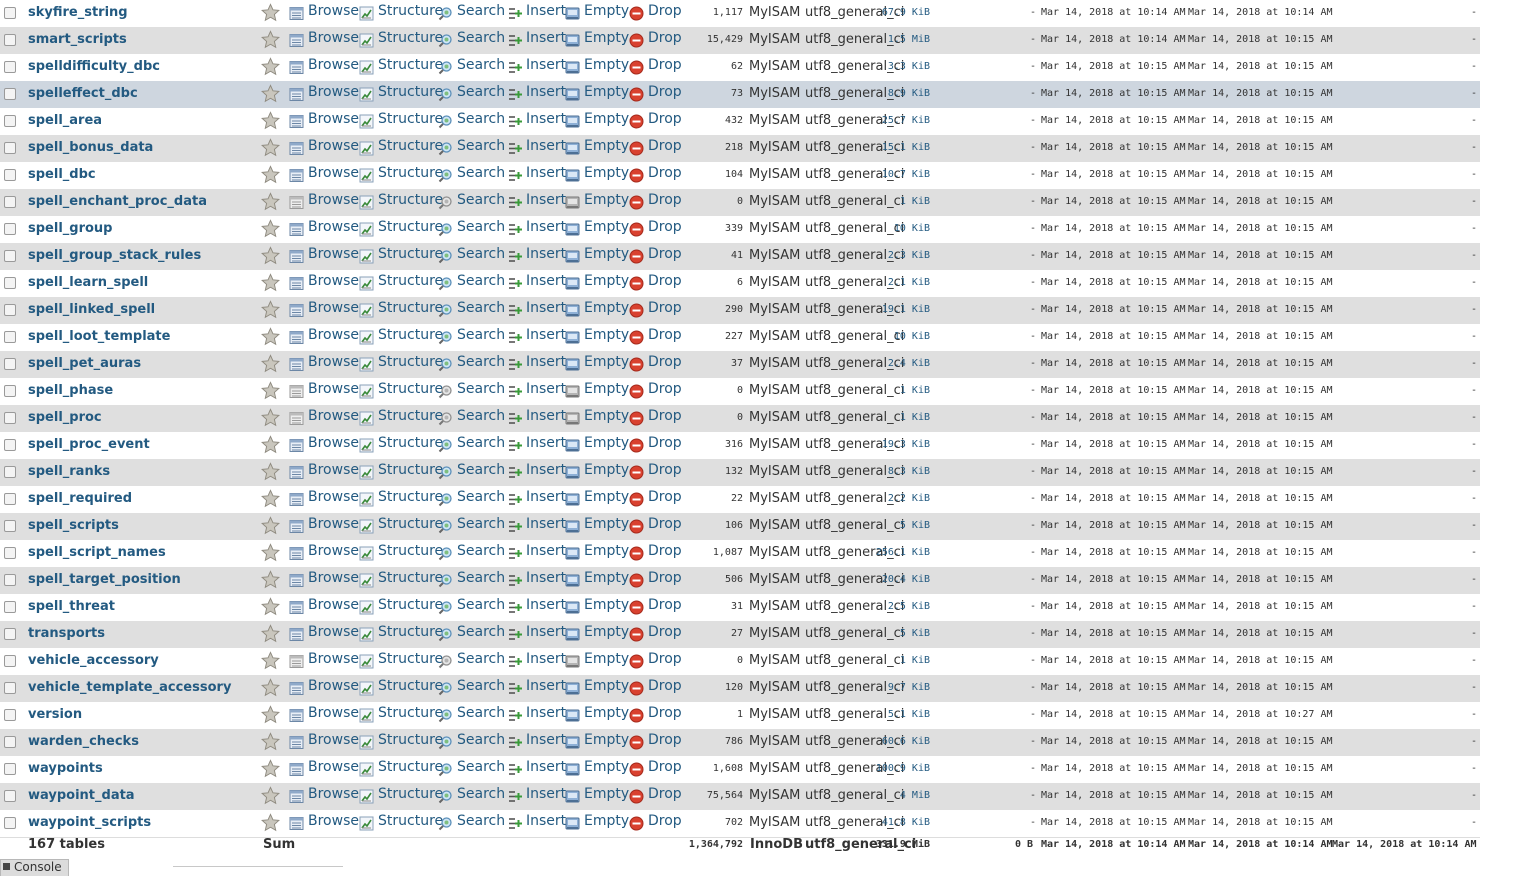 This screenshot has width=1517, height=876. Describe the element at coordinates (80, 498) in the screenshot. I see `table-name-link: spell_required` at that location.